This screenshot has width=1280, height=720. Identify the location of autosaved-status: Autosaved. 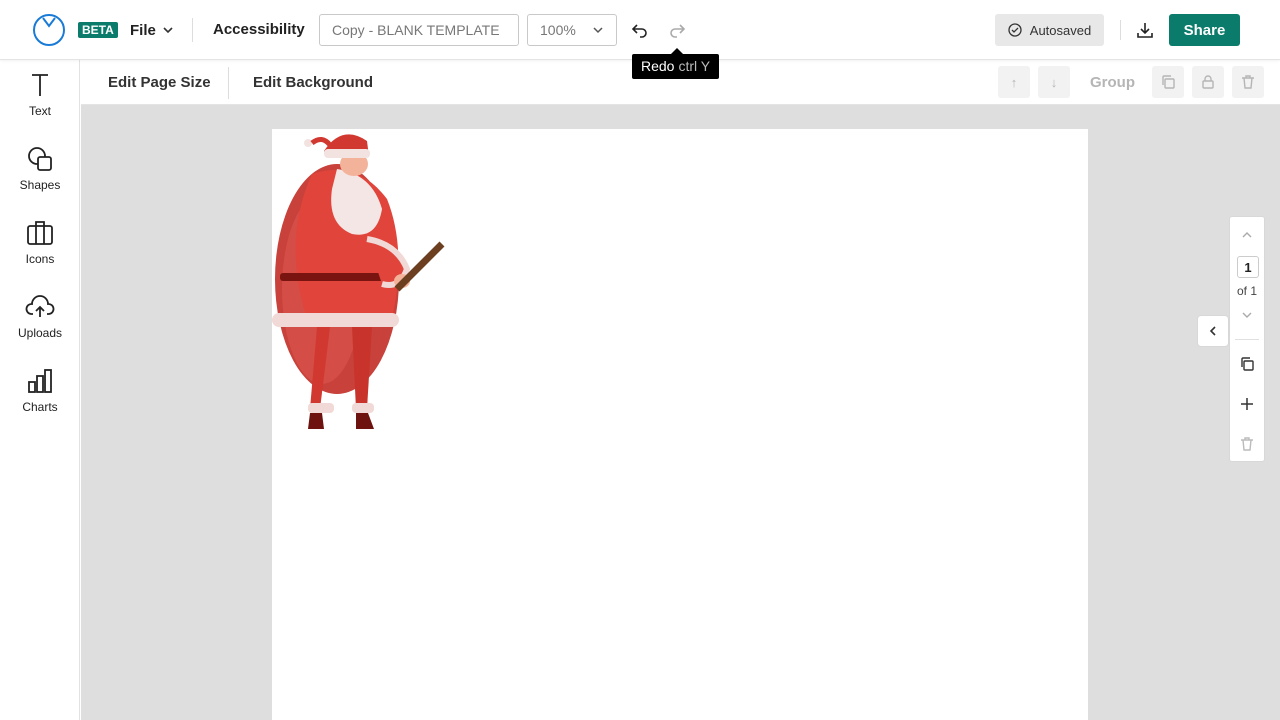
(1049, 30).